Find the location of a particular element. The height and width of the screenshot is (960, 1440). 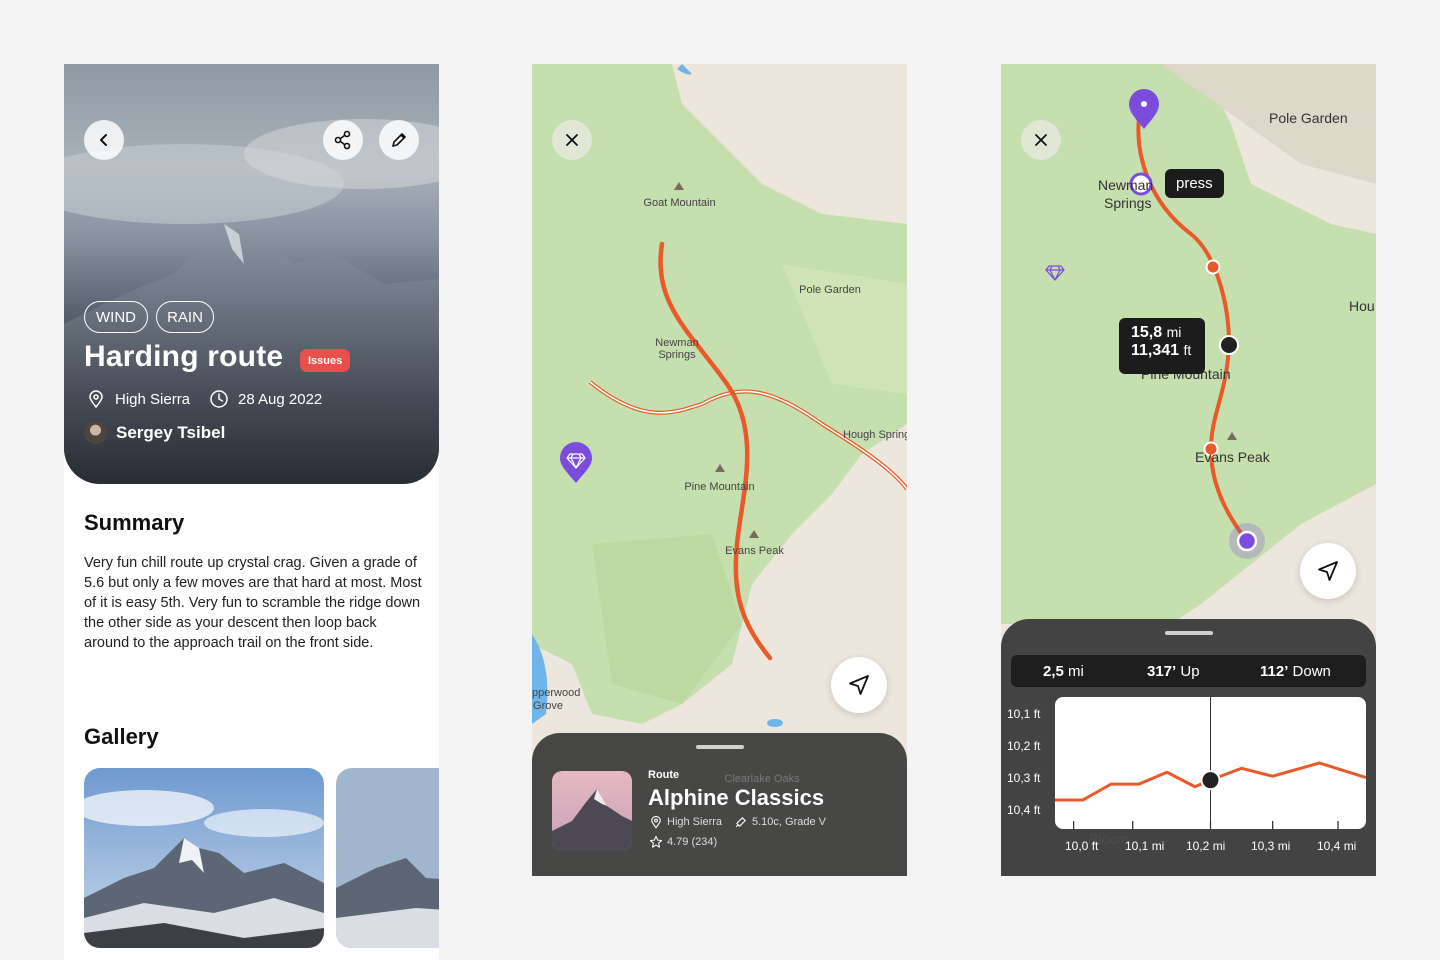

edit-icon is located at coordinates (399, 140).